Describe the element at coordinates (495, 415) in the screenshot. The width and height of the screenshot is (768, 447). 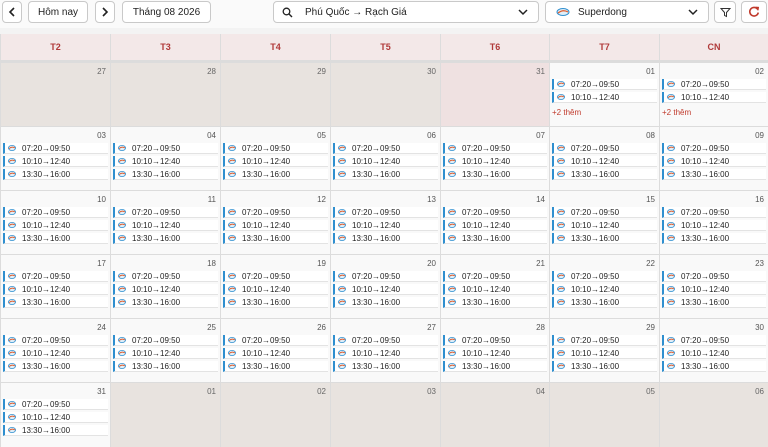
I see `day-cell: 04` at that location.